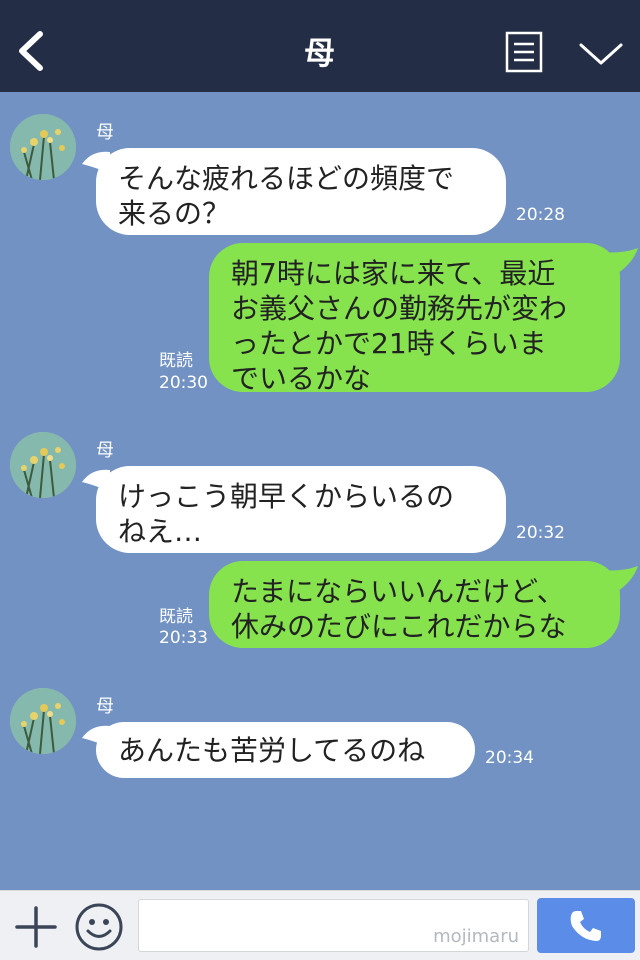 The height and width of the screenshot is (960, 640). I want to click on watermark: mojimaru, so click(476, 936).